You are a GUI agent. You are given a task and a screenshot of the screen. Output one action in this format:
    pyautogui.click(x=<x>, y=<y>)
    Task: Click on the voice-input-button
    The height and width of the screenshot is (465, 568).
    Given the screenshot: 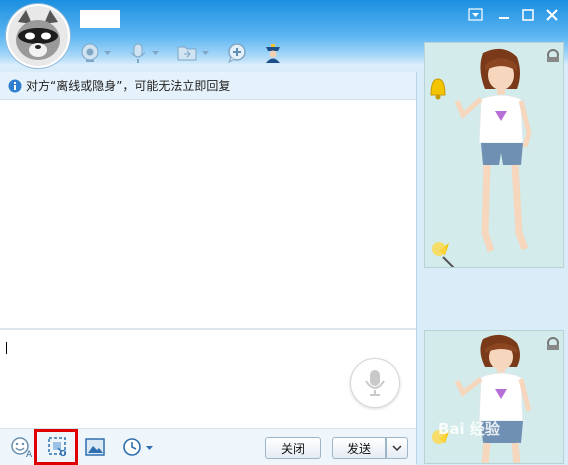 What is the action you would take?
    pyautogui.click(x=375, y=383)
    